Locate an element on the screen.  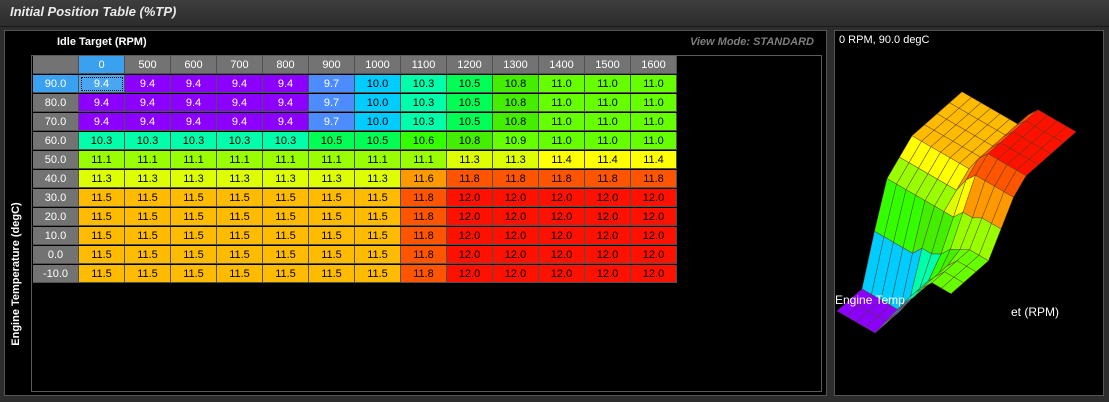
column-header: 0 is located at coordinates (102, 65).